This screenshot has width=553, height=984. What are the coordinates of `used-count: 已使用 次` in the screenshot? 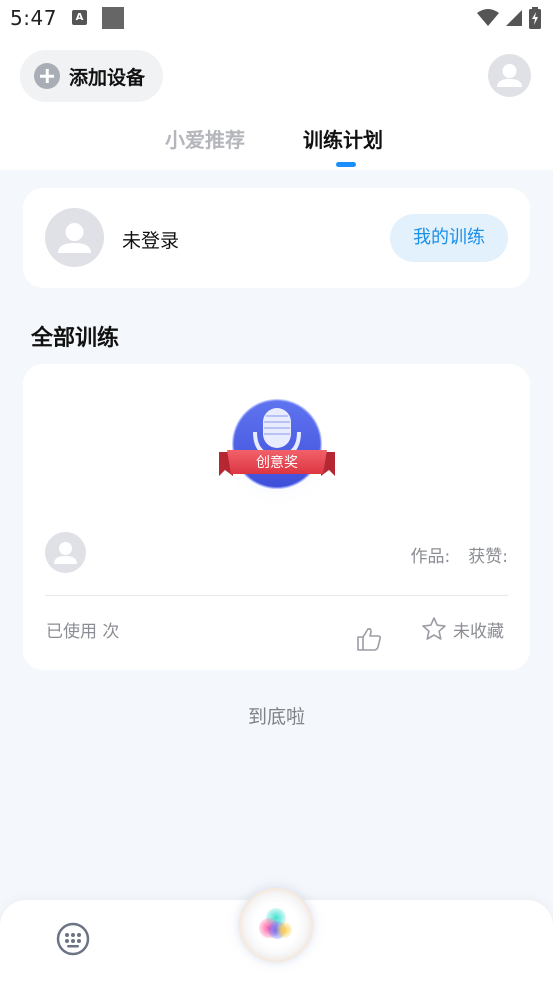 It's located at (83, 632).